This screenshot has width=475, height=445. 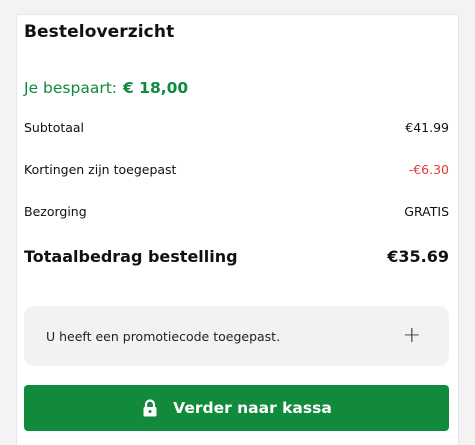 I want to click on savings-label: Je bespaart:, so click(x=70, y=88).